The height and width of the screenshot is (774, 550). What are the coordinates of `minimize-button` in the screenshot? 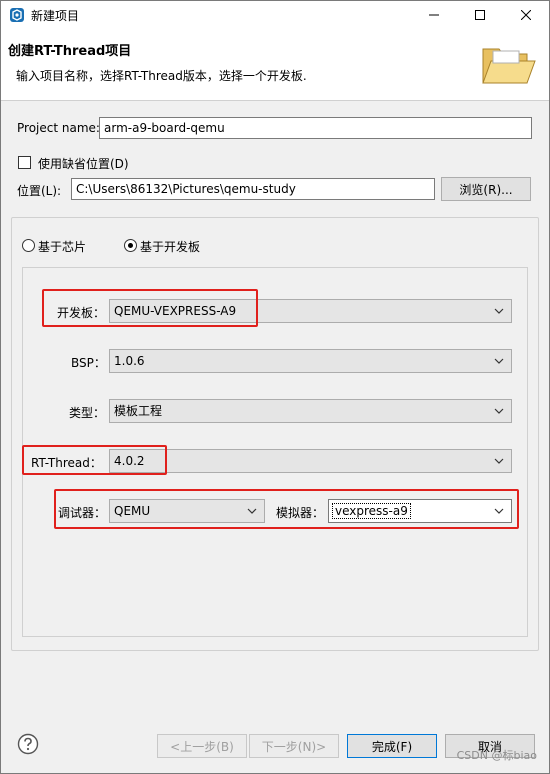 It's located at (434, 15).